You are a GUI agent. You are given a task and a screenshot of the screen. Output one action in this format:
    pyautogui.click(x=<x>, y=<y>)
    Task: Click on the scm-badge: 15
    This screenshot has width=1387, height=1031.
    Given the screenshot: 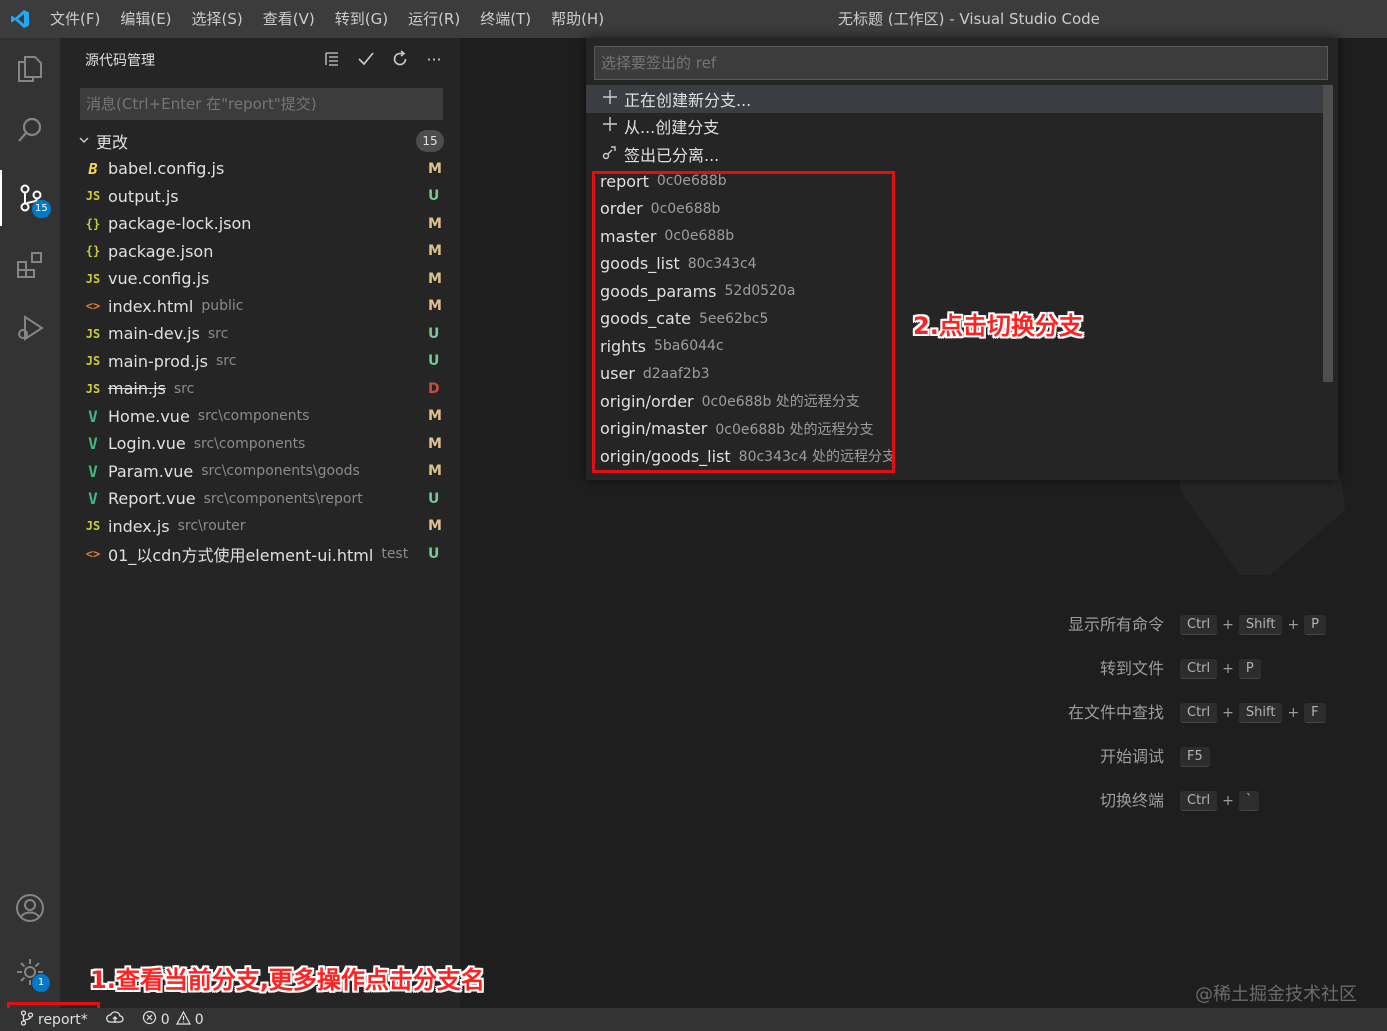 What is the action you would take?
    pyautogui.click(x=41, y=209)
    